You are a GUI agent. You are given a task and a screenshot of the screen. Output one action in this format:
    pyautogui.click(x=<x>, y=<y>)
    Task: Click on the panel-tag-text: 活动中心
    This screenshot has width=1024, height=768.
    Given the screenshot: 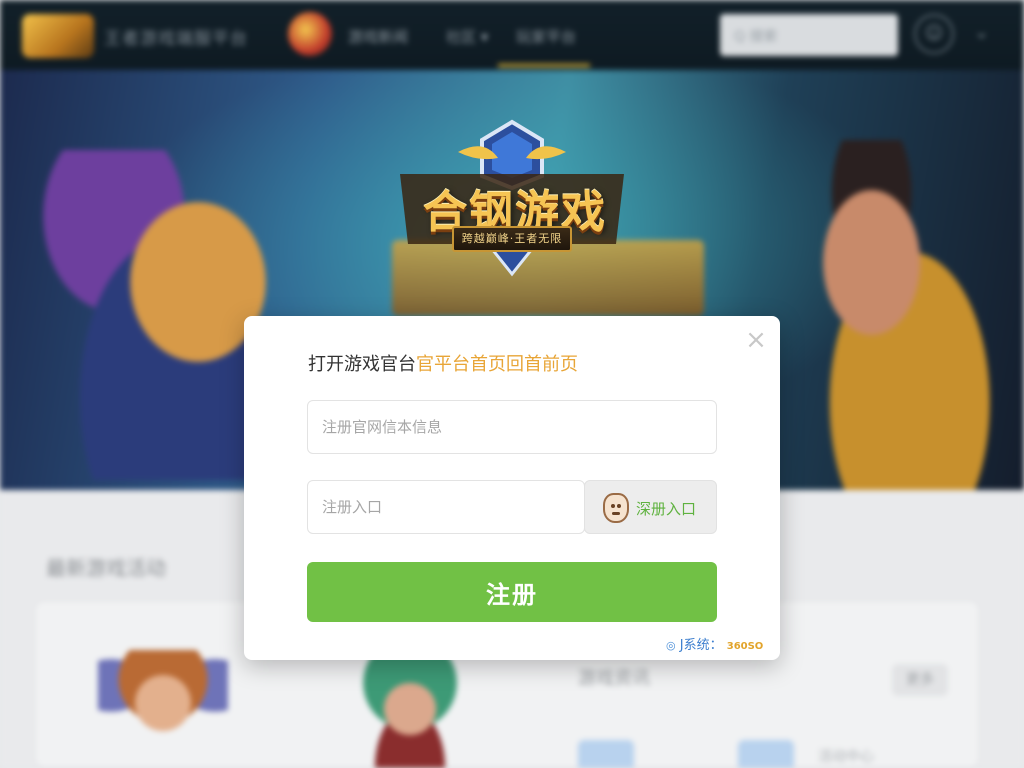 What is the action you would take?
    pyautogui.click(x=846, y=757)
    